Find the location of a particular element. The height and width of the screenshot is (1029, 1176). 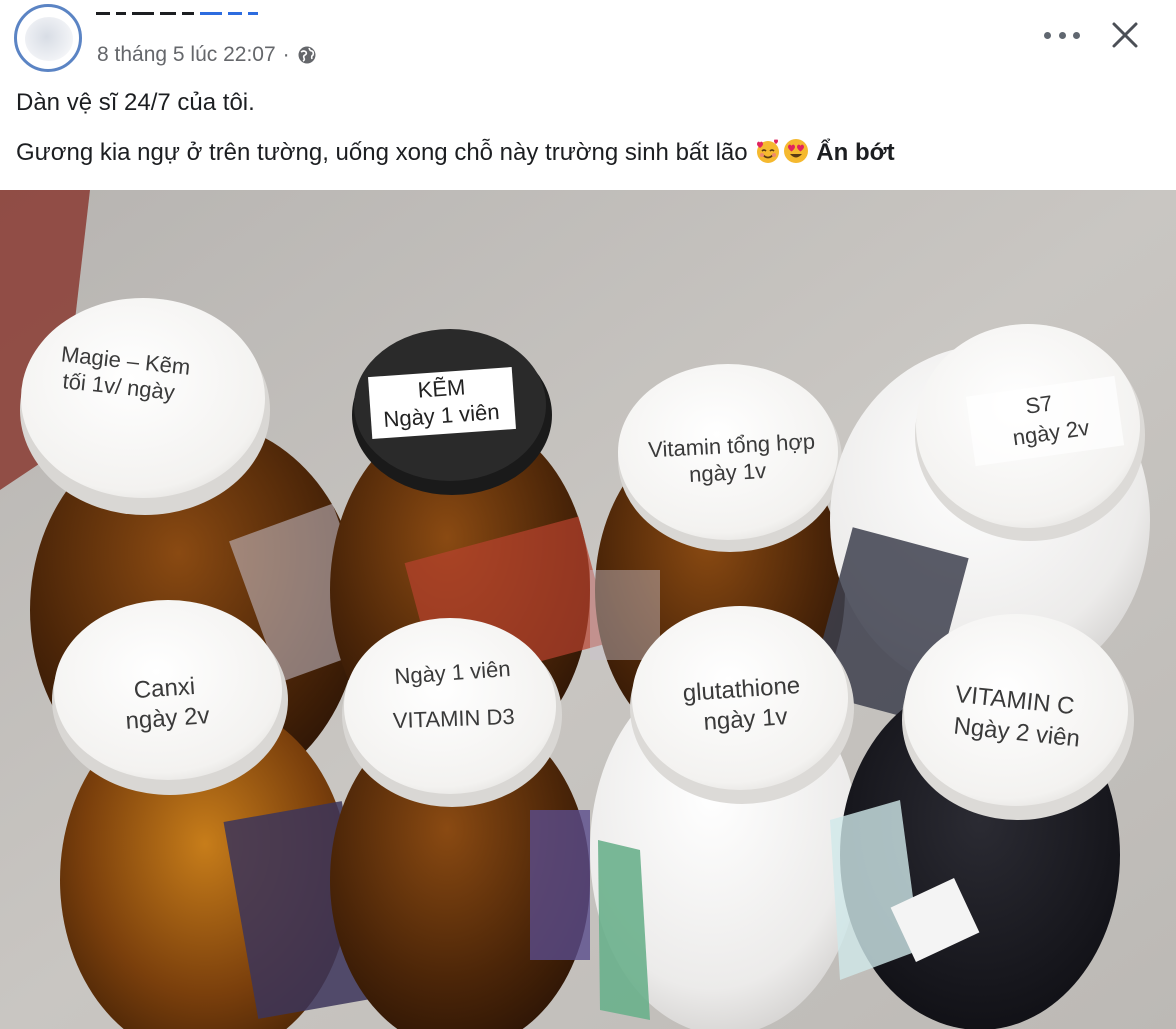

bottle-label-6-line2: VITAMIN D3 is located at coordinates (453, 718).